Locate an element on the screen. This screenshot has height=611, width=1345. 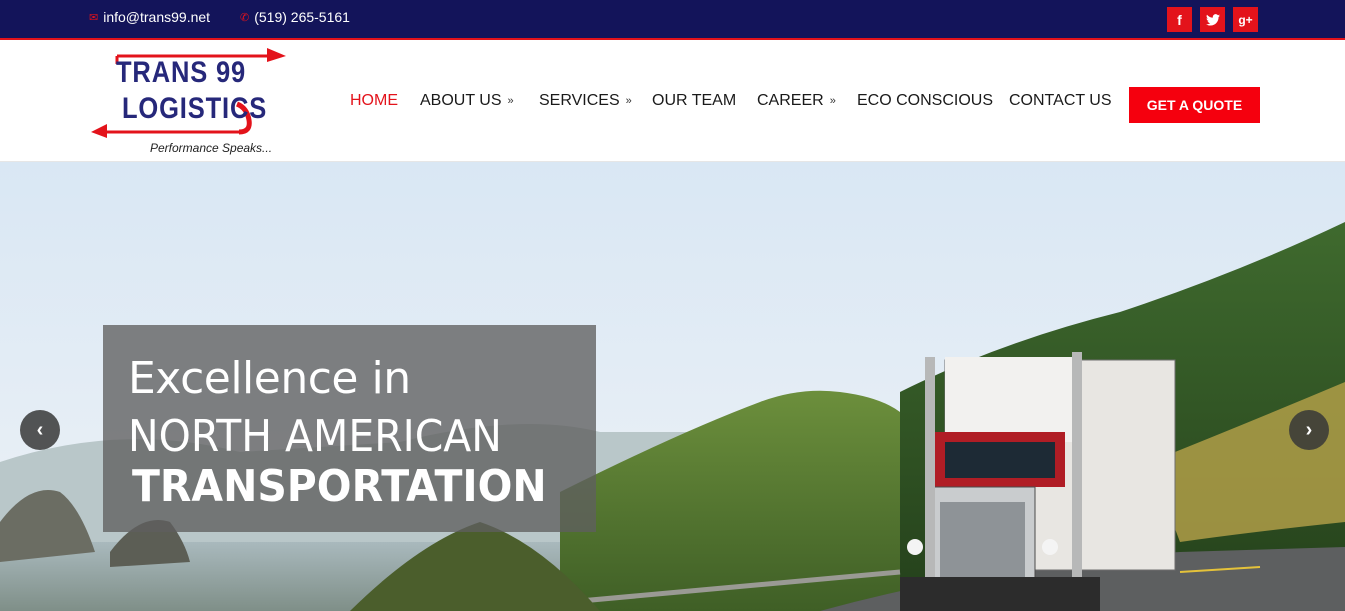
nav-our-team: OUR TEAM is located at coordinates (694, 101).